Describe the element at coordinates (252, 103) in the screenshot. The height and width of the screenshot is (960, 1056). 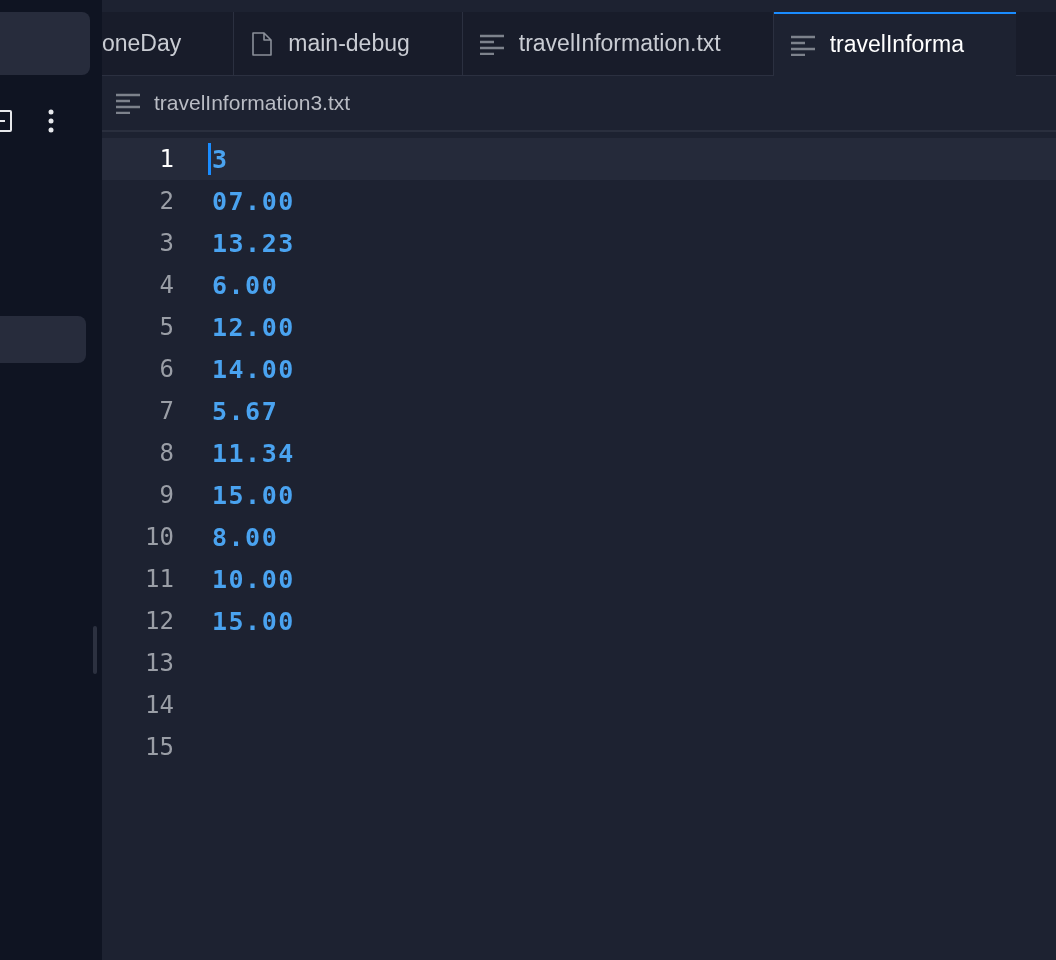
I see `breadcrumb-file-name: travelInformation3.txt` at that location.